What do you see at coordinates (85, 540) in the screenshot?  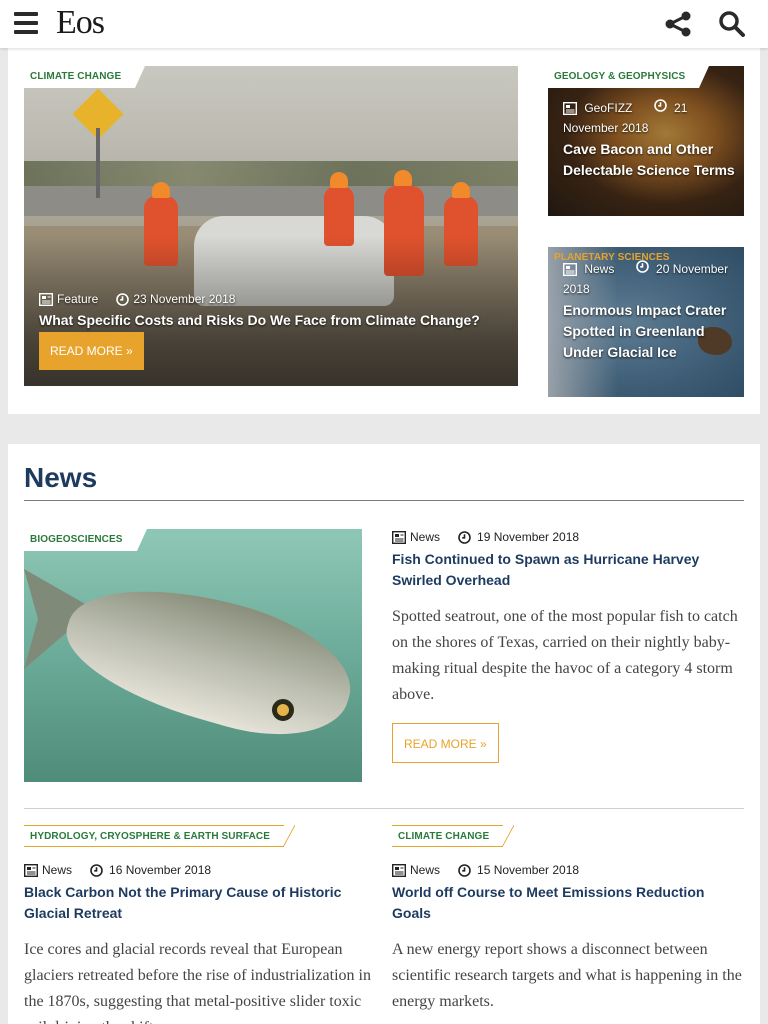 I see `category-tag: BIOGEOSCIENCES` at bounding box center [85, 540].